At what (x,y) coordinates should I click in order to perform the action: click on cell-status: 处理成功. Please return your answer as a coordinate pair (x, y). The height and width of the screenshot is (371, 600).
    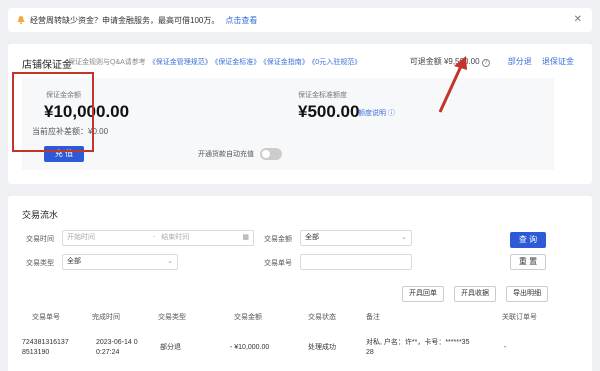
    Looking at the image, I should click on (322, 347).